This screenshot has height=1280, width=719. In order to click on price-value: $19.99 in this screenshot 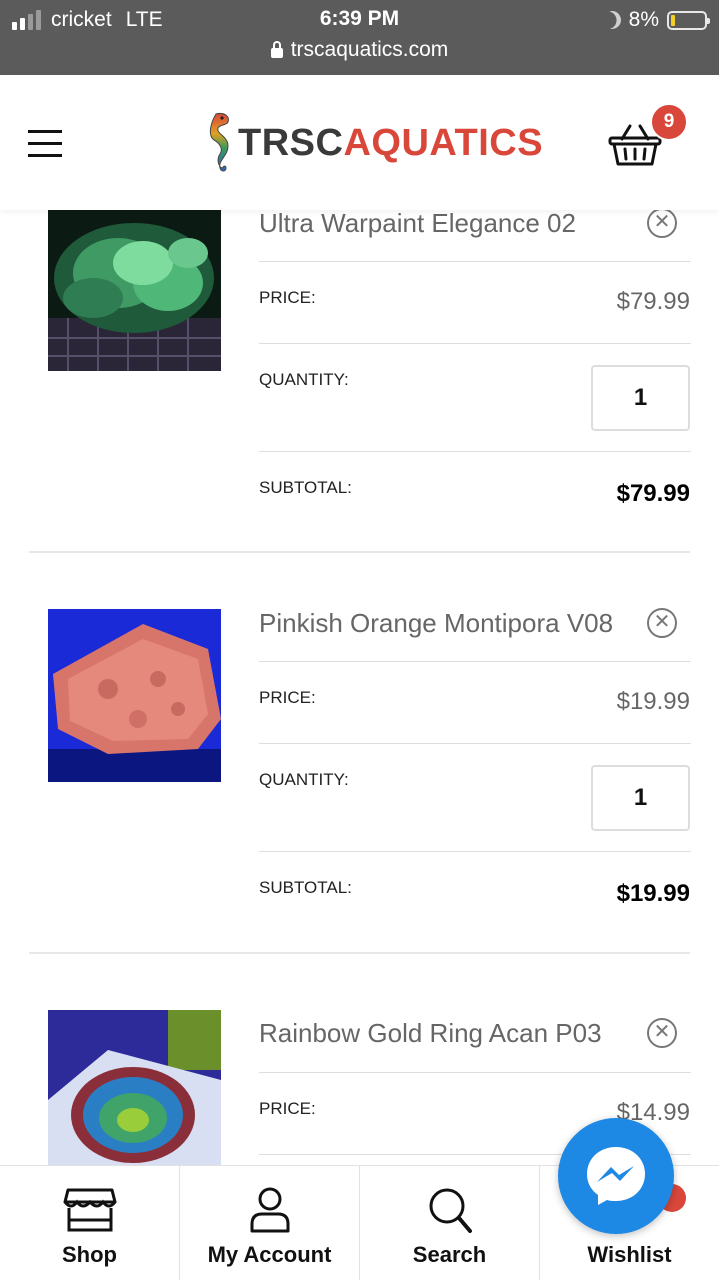, I will do `click(653, 701)`.